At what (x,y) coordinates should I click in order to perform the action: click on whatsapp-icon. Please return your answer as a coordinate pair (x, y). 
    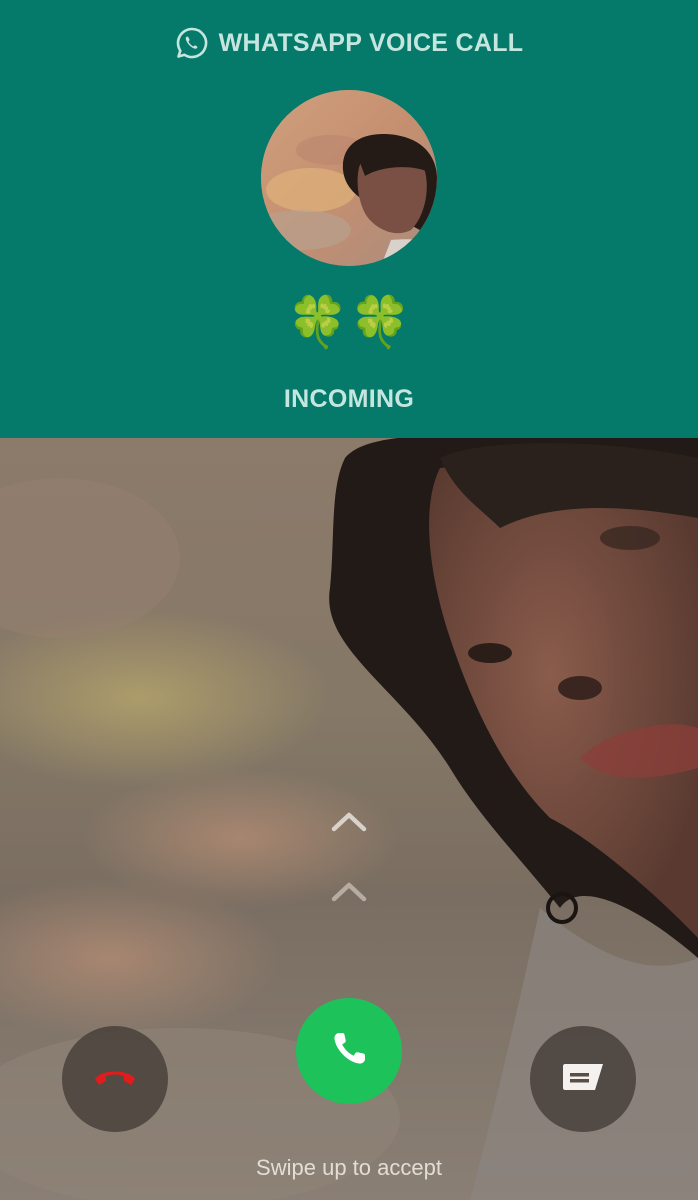
    Looking at the image, I should click on (192, 43).